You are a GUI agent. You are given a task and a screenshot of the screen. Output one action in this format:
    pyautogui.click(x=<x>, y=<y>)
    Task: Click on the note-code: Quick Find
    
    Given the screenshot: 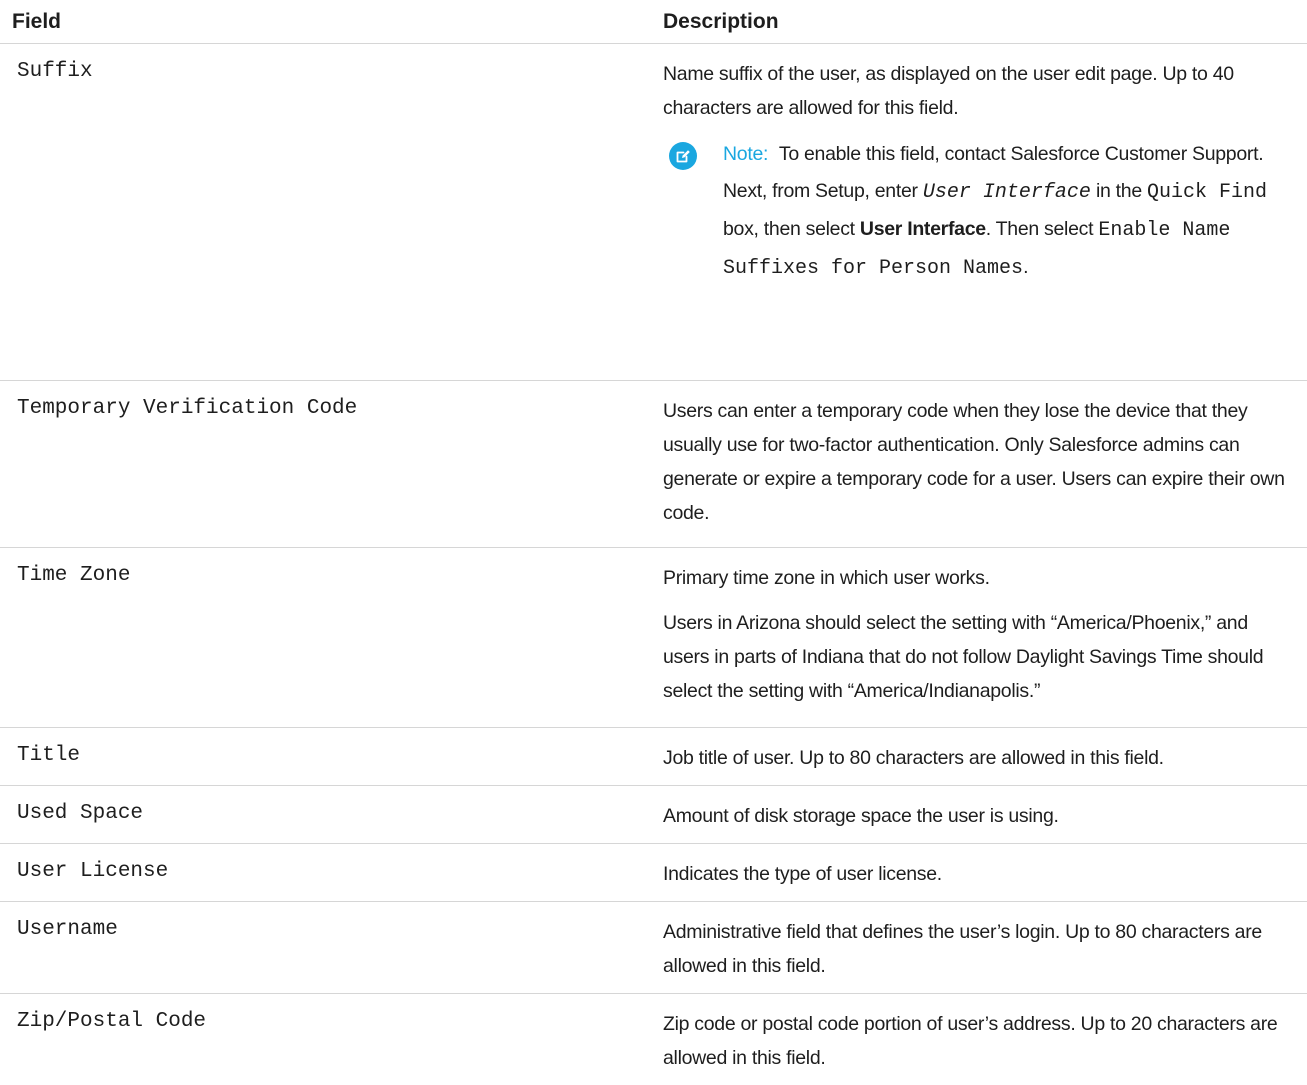 What is the action you would take?
    pyautogui.click(x=1207, y=192)
    